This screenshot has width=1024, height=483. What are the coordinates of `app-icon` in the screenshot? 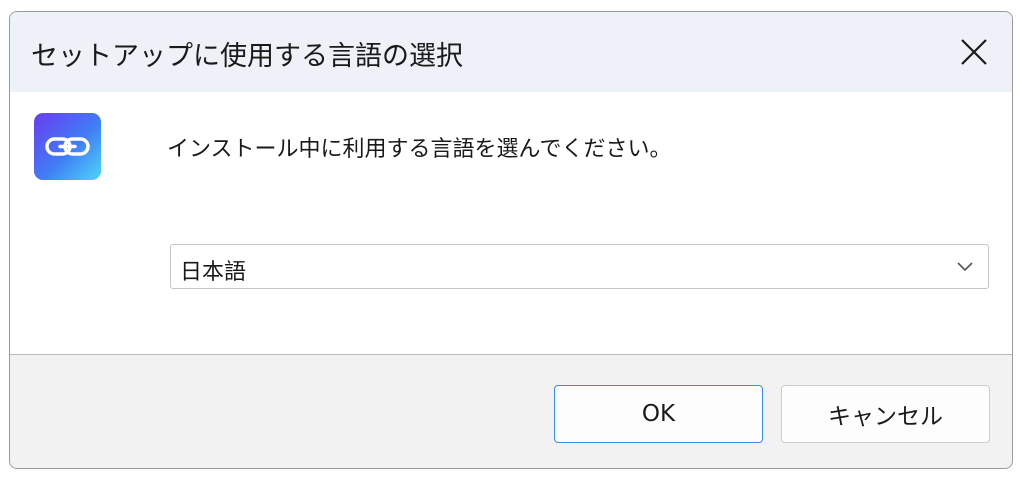 It's located at (67, 146).